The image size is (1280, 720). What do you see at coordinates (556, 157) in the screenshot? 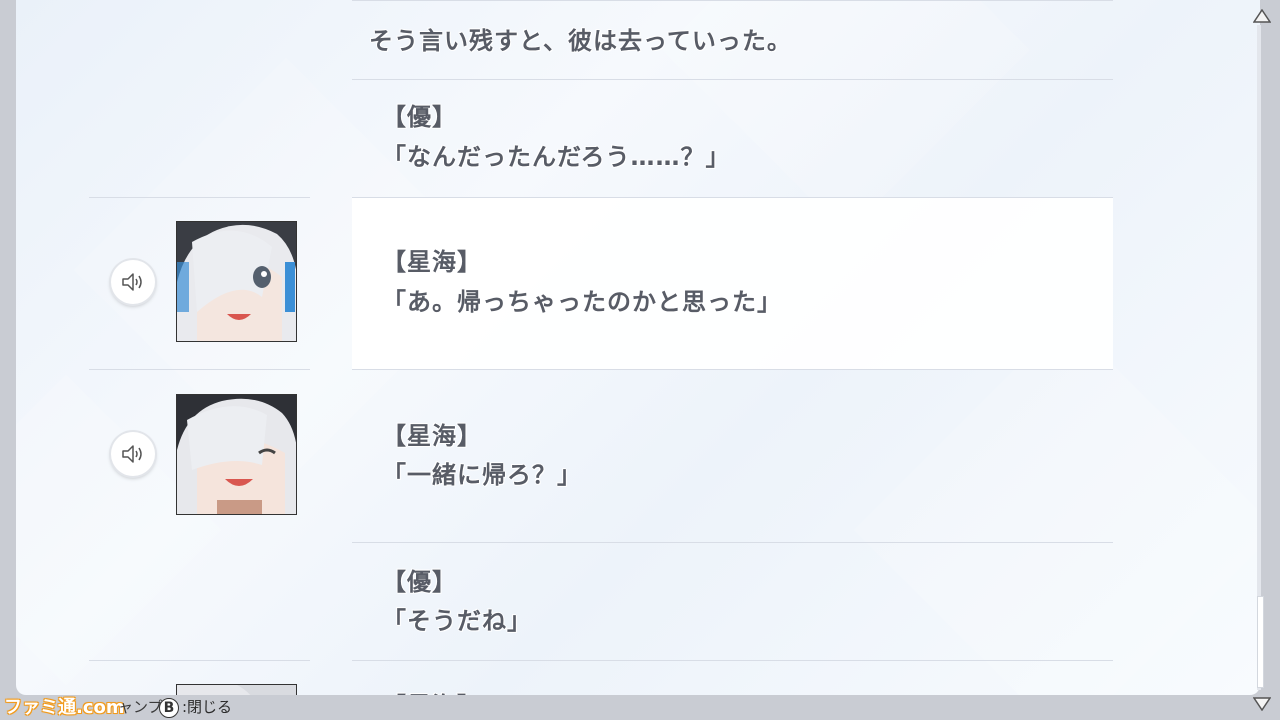
I see `dialogue-line: 「なんだったんだろう……？」` at bounding box center [556, 157].